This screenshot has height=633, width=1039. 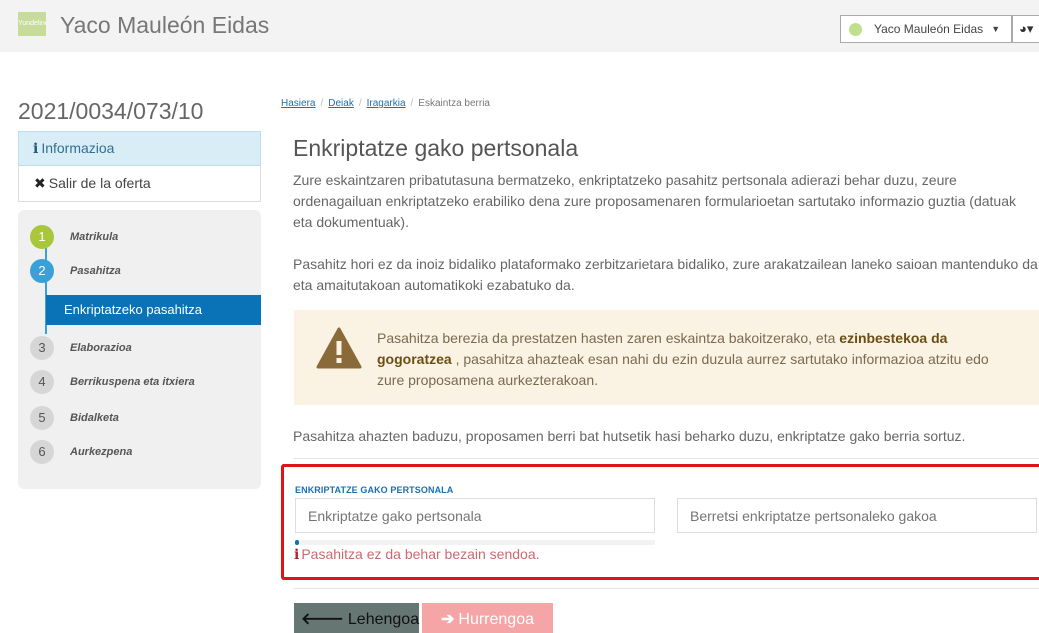 I want to click on record-id: 2021/0034/073/10, so click(x=111, y=111).